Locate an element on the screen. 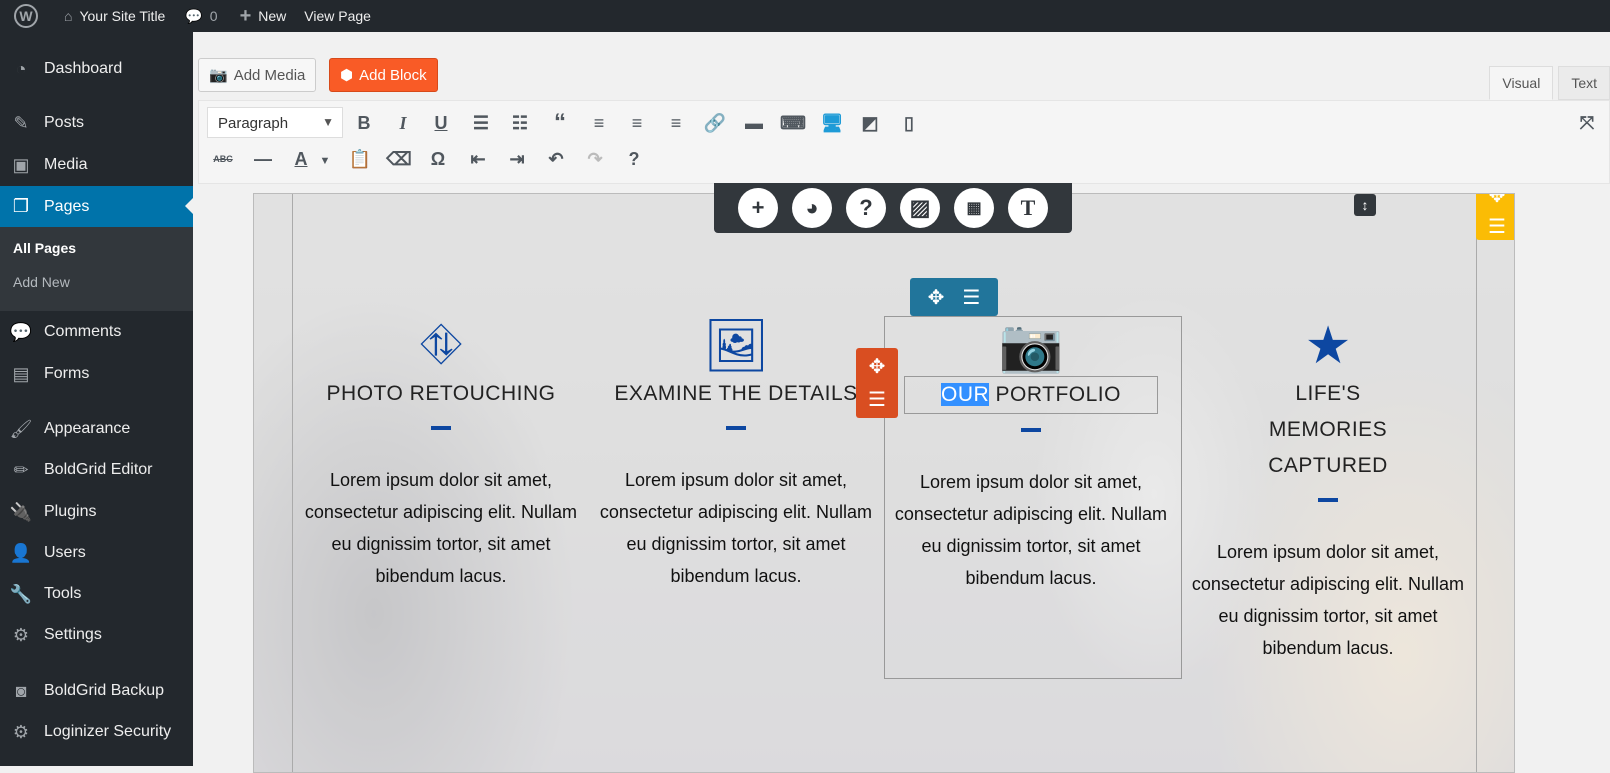 This screenshot has width=1610, height=773. numbered-list-icon: ☷ is located at coordinates (520, 123).